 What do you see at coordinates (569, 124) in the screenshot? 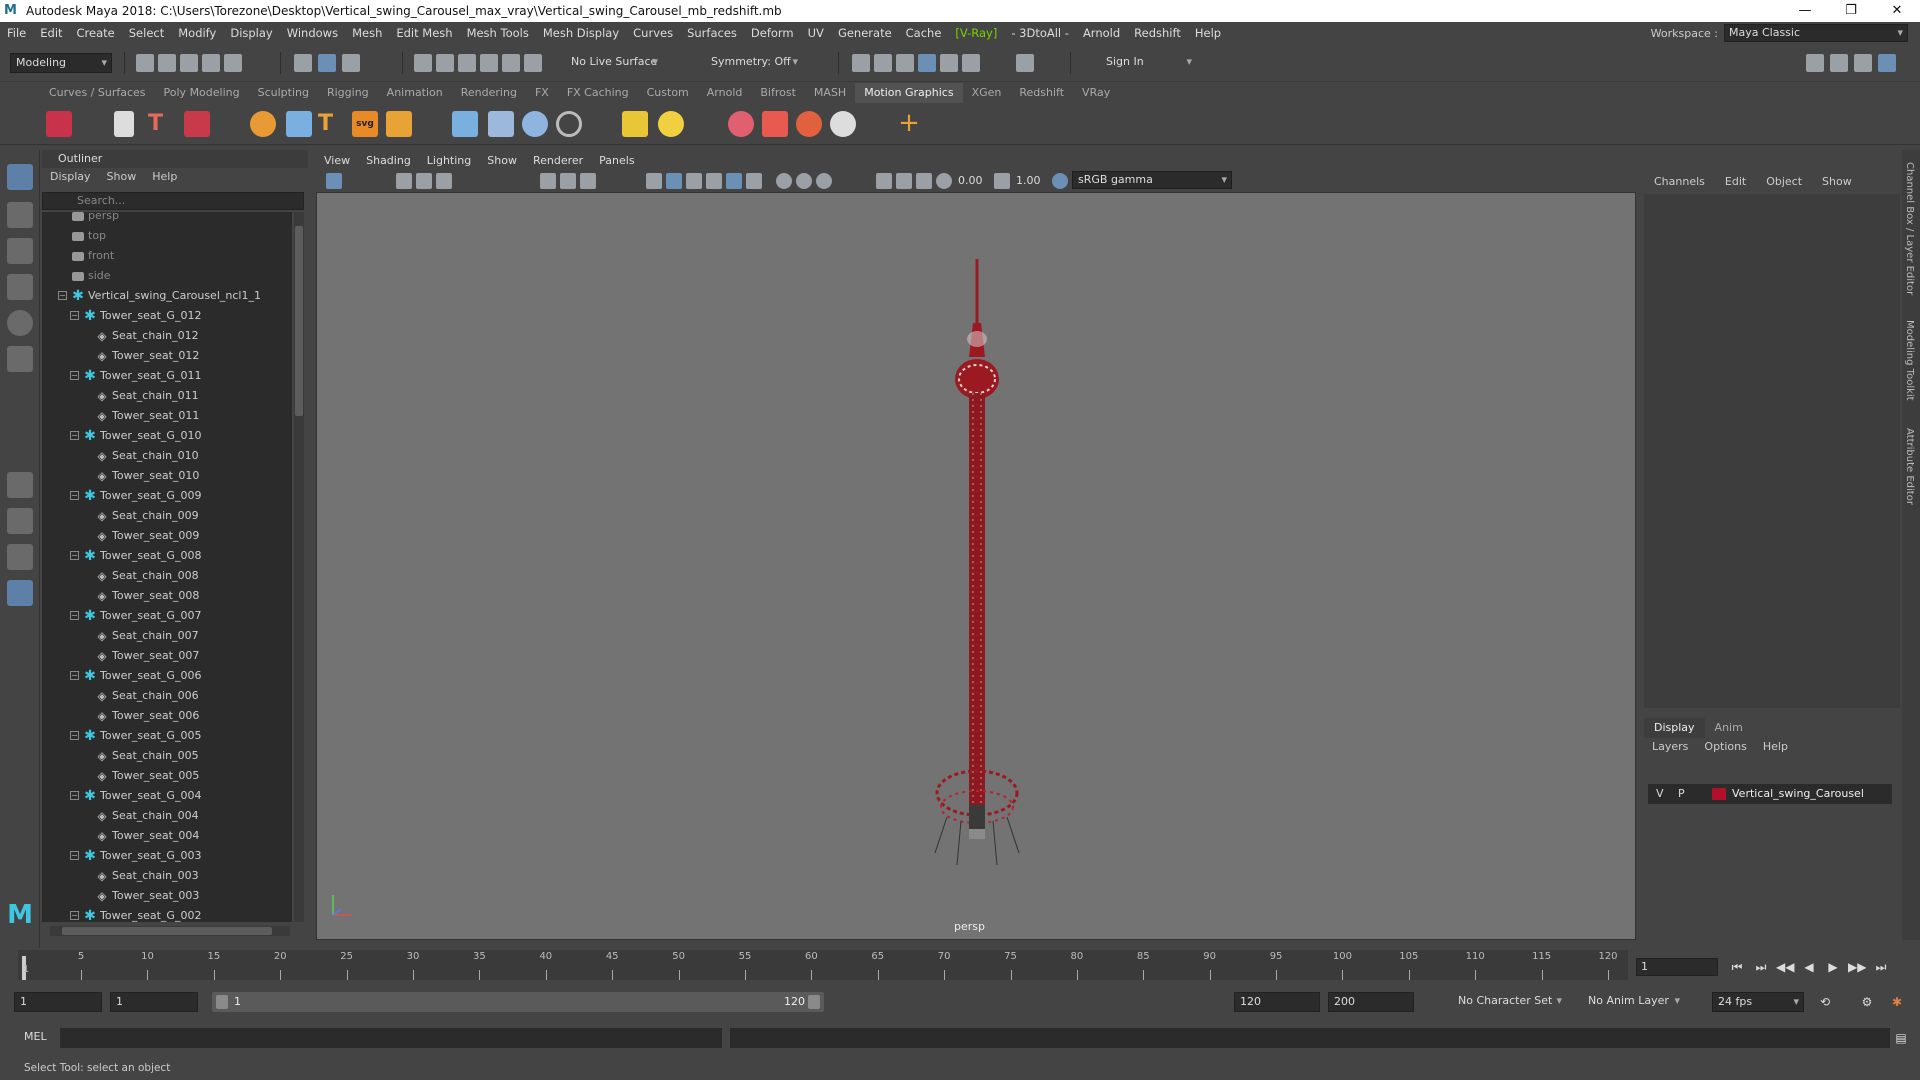
I see `ring-tool-icon` at bounding box center [569, 124].